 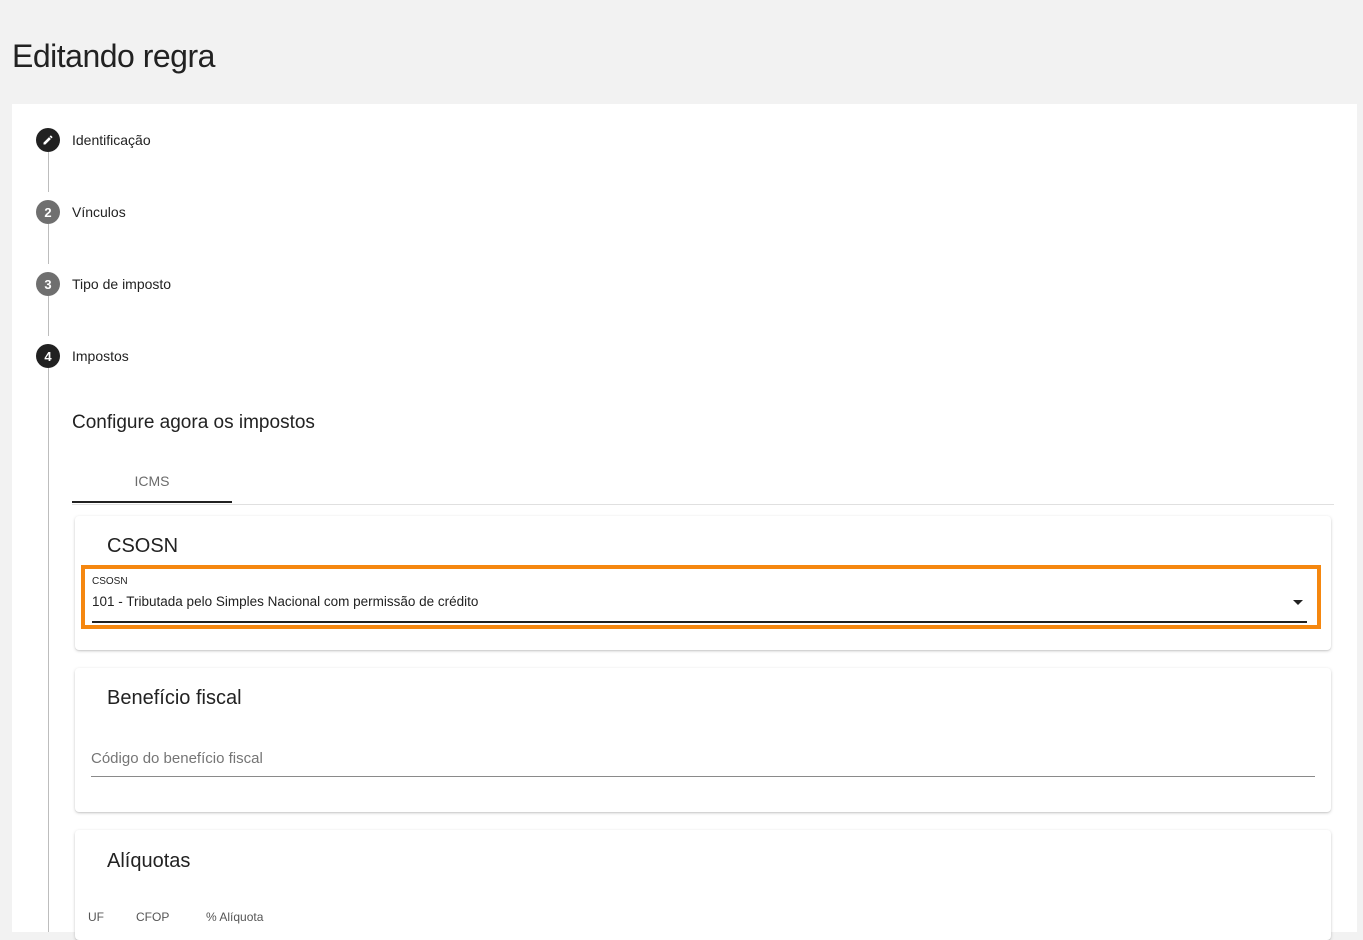 What do you see at coordinates (96, 917) in the screenshot?
I see `column-header-uf: UF` at bounding box center [96, 917].